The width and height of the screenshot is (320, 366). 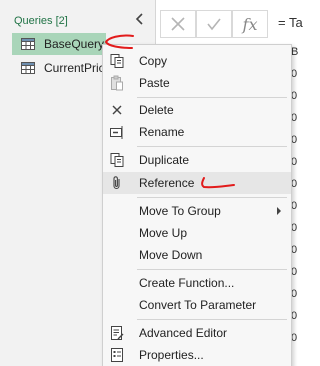 What do you see at coordinates (74, 44) in the screenshot?
I see `query-label: BaseQuery` at bounding box center [74, 44].